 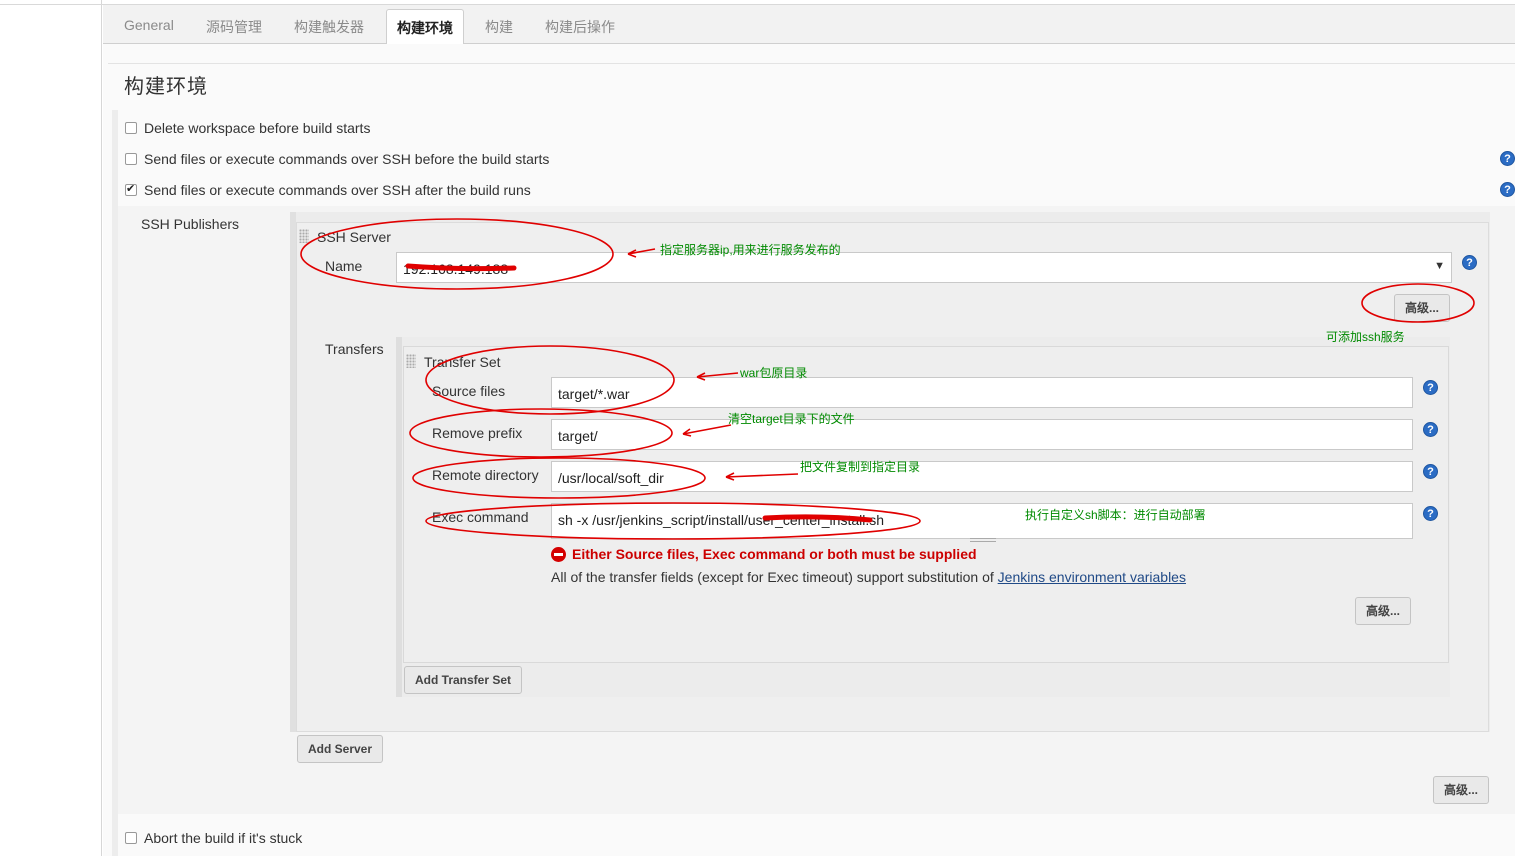 I want to click on option-abort-stuck: Abort the build if it's stuck, so click(x=213, y=838).